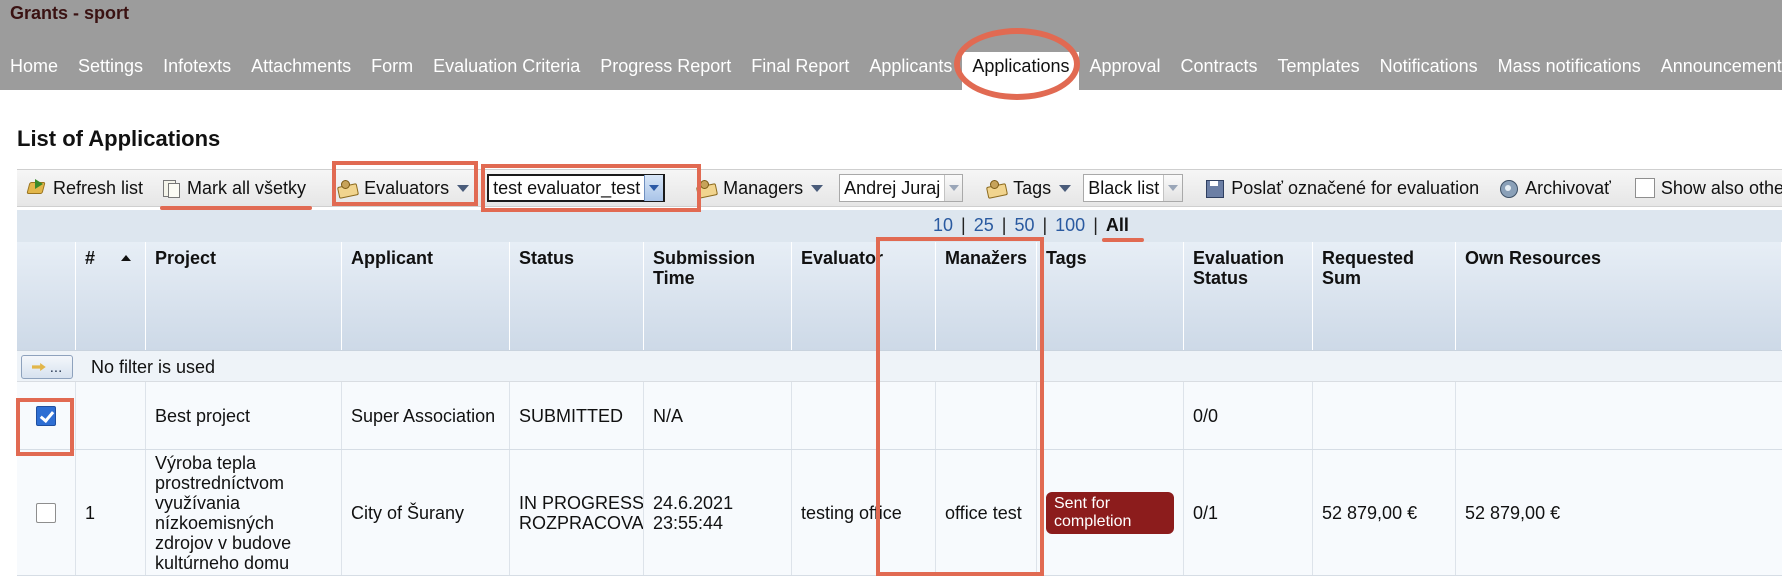 Image resolution: width=1782 pixels, height=576 pixels. What do you see at coordinates (1110, 296) in the screenshot?
I see `column-header-tags: Tags` at bounding box center [1110, 296].